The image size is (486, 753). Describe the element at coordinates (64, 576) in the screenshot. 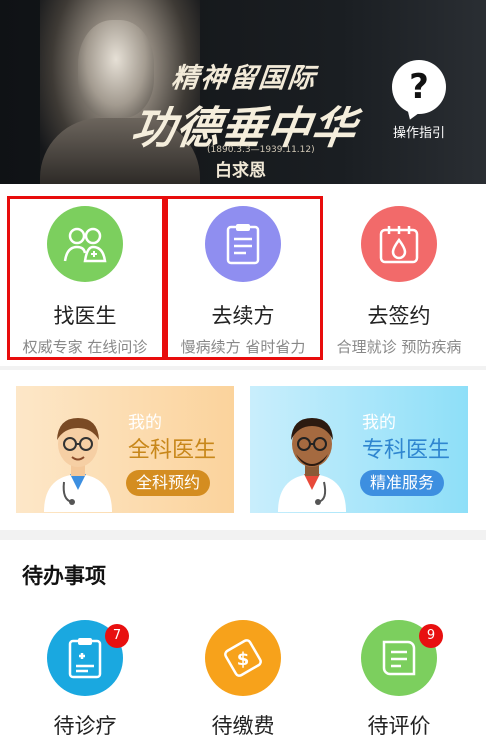

I see `todo-heading: 待办事项` at that location.